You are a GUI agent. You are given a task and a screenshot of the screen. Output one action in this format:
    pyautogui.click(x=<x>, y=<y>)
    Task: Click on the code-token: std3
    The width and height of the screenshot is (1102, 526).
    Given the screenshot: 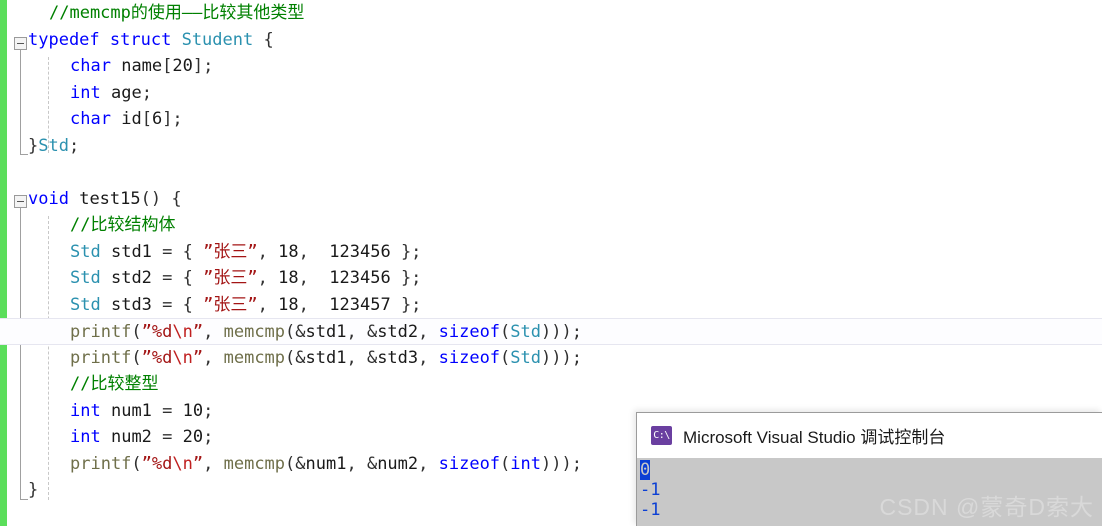 What is the action you would take?
    pyautogui.click(x=131, y=304)
    